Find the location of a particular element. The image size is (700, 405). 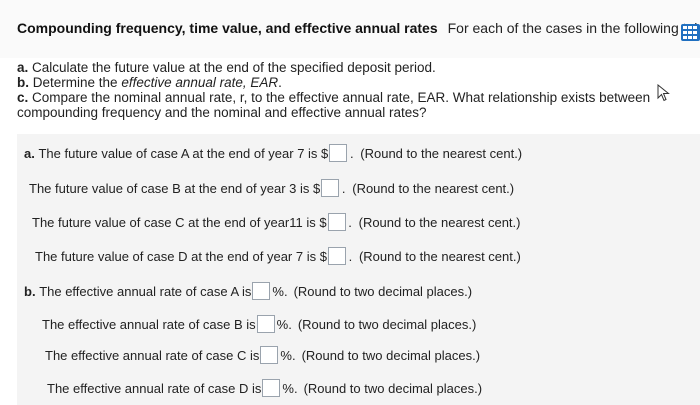

ear-input-d is located at coordinates (271, 388).